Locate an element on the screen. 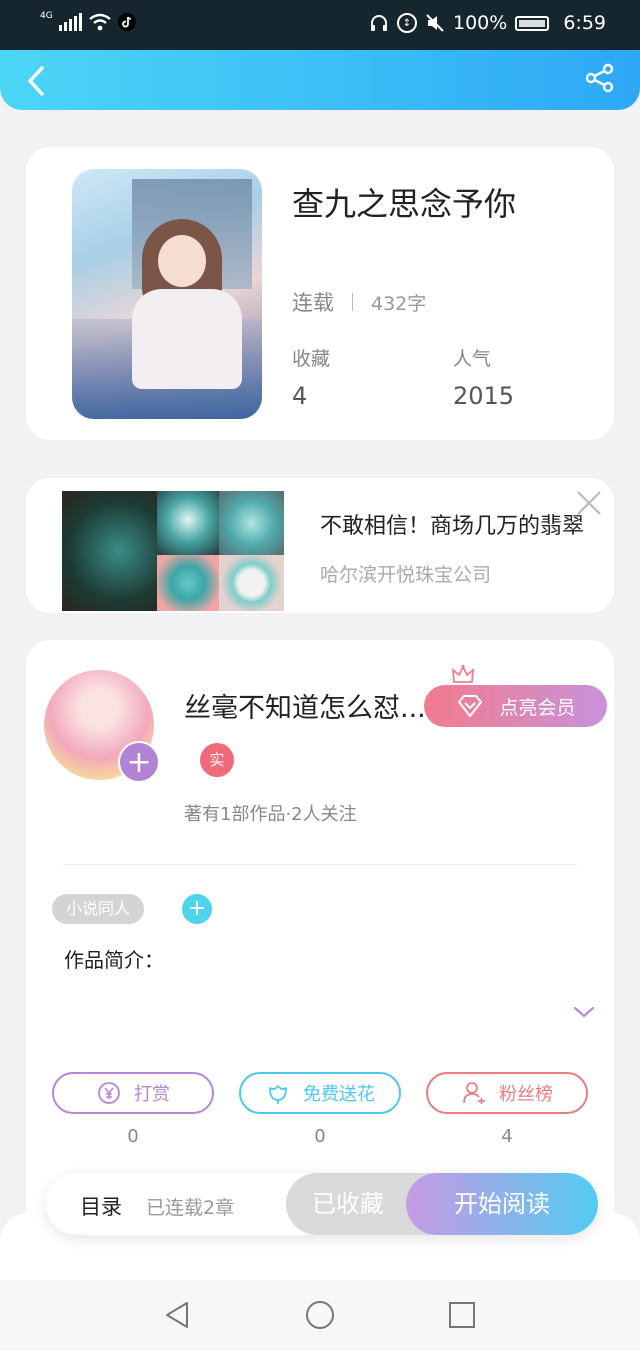 This screenshot has width=640, height=1351. ad-title: 不敢相信！商场几万的翡翠 is located at coordinates (452, 524).